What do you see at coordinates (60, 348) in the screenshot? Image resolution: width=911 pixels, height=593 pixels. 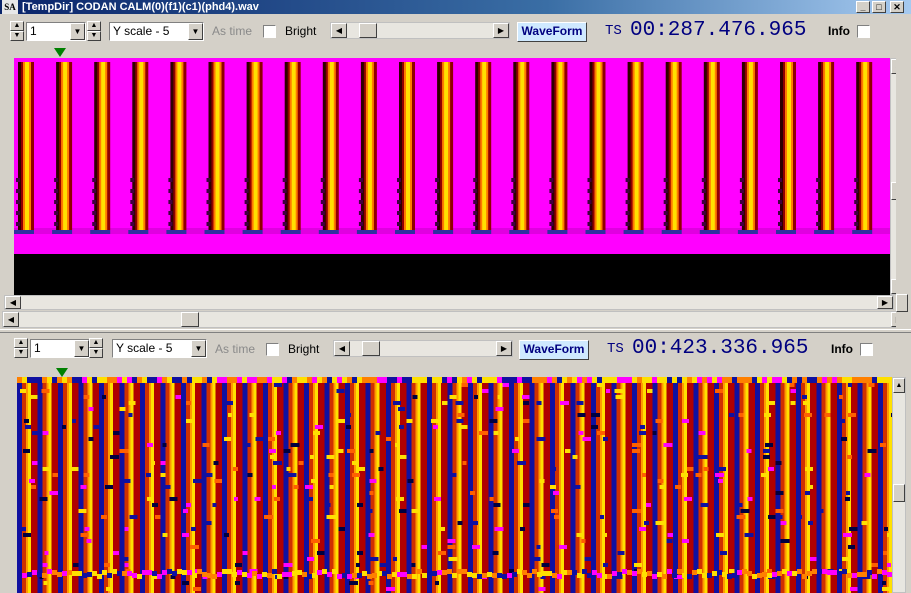 I see `panel-2-channel-select: 1 ▼` at bounding box center [60, 348].